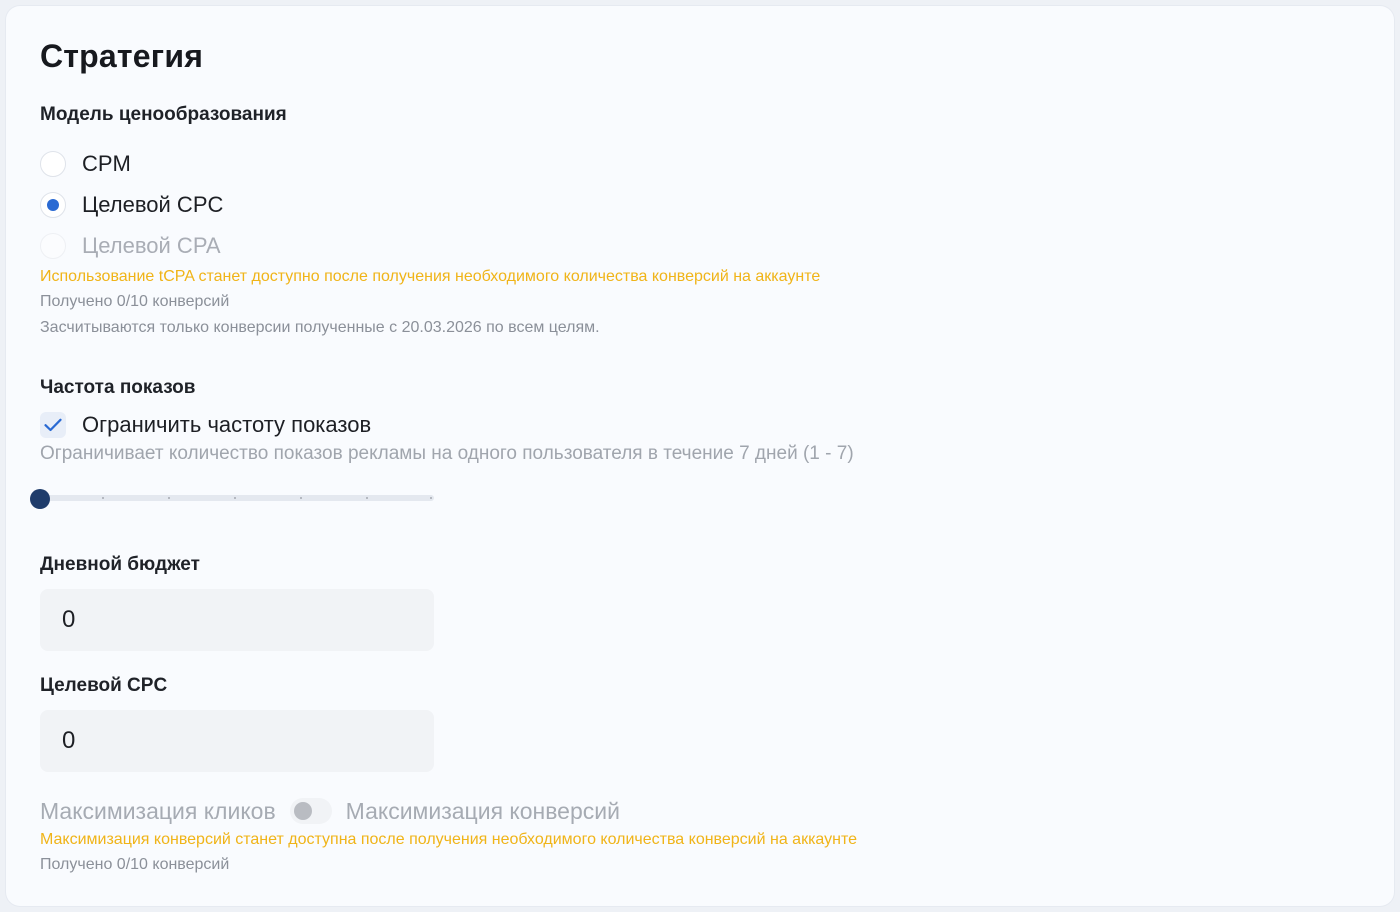 The image size is (1400, 912). I want to click on target-cpc-label: Целевой CPC, so click(104, 685).